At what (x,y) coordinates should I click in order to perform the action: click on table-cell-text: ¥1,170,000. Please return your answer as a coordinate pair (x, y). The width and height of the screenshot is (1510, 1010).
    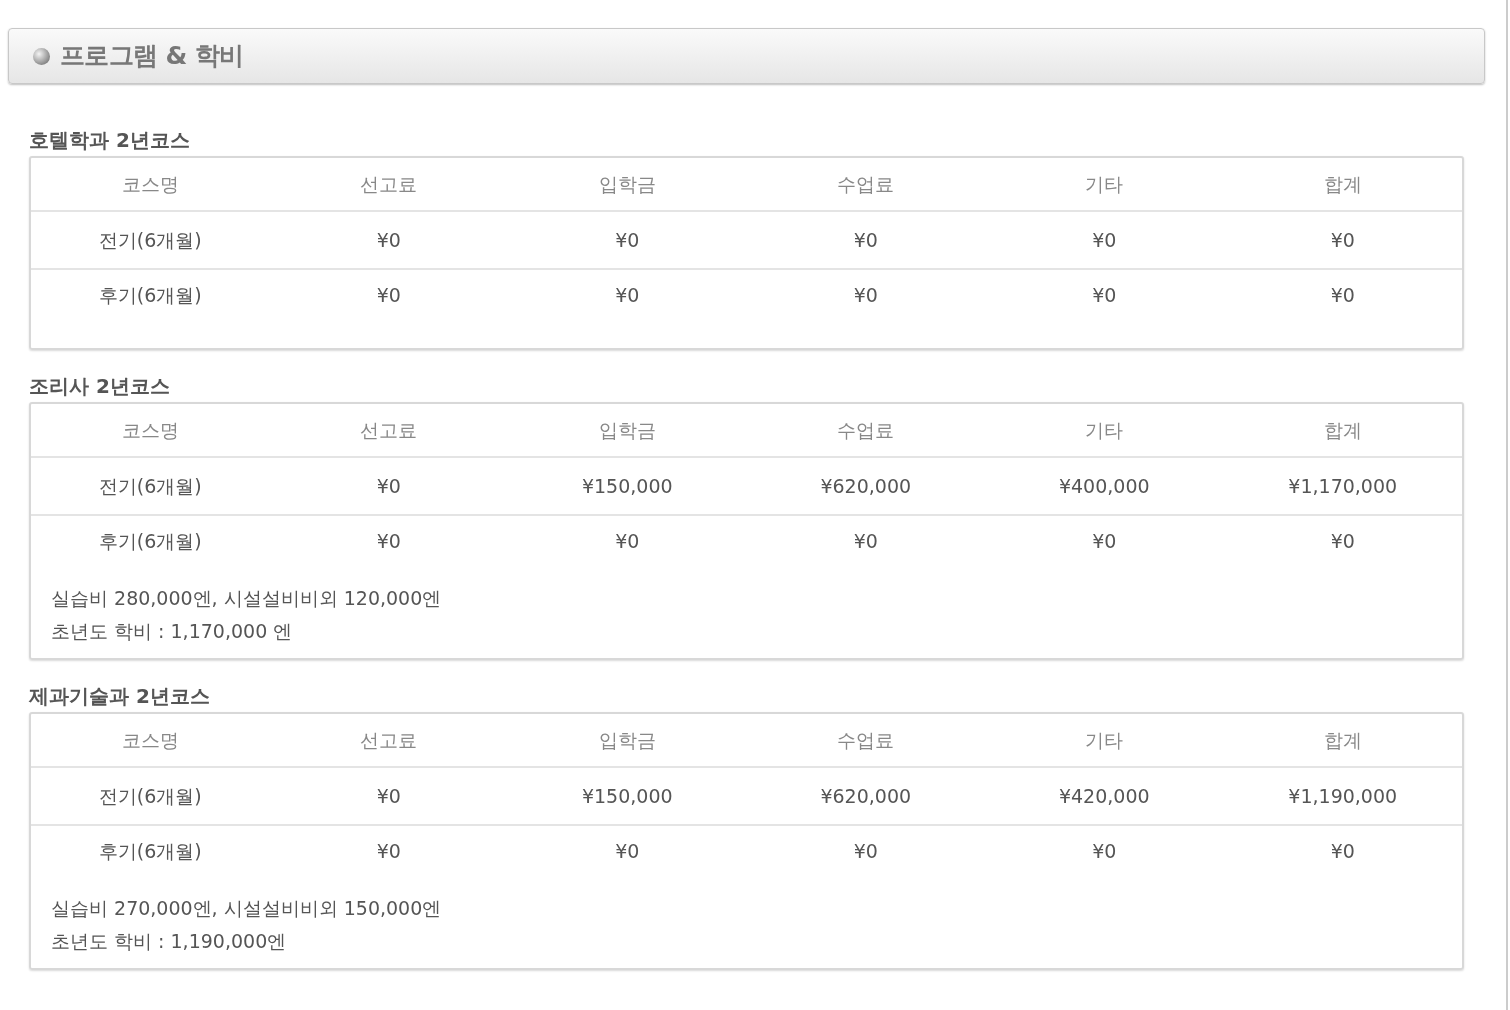
    Looking at the image, I should click on (1343, 486).